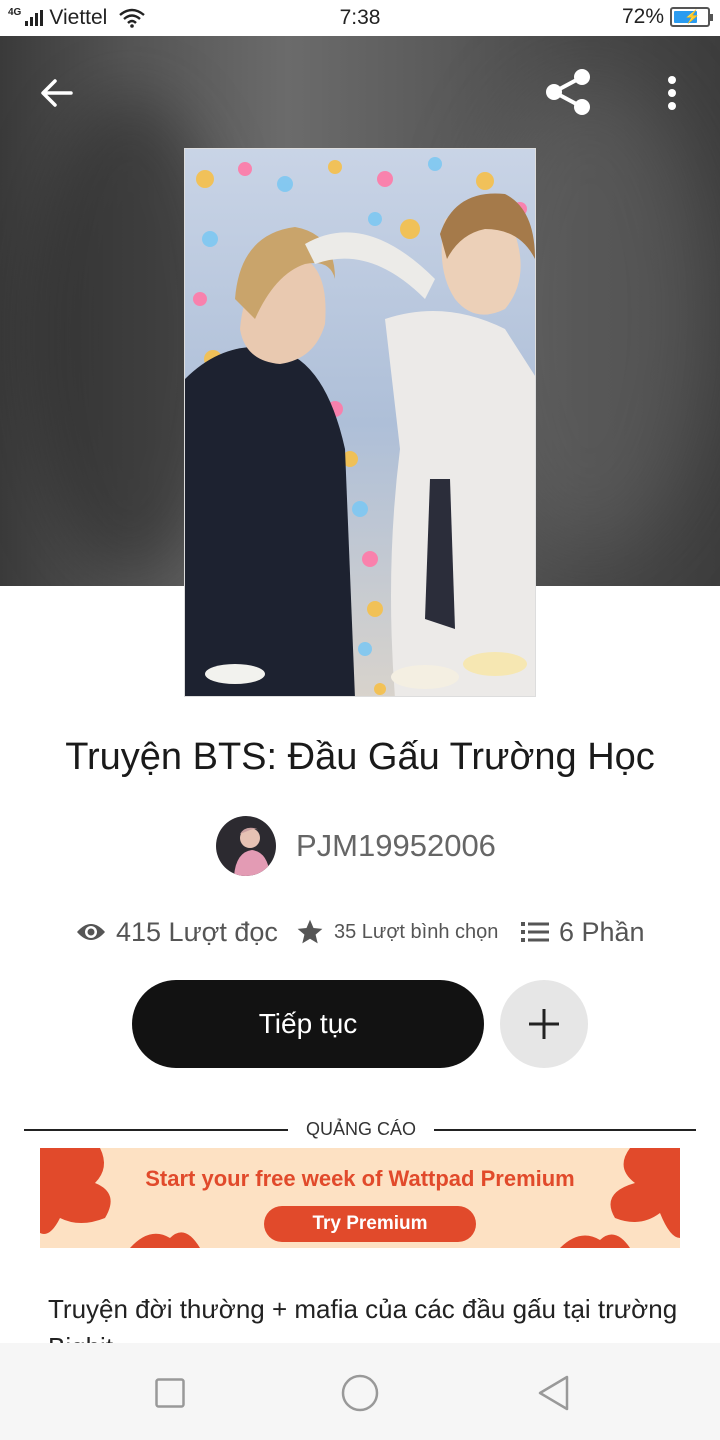 This screenshot has width=720, height=1440. I want to click on status-right: 72% ⚡, so click(667, 17).